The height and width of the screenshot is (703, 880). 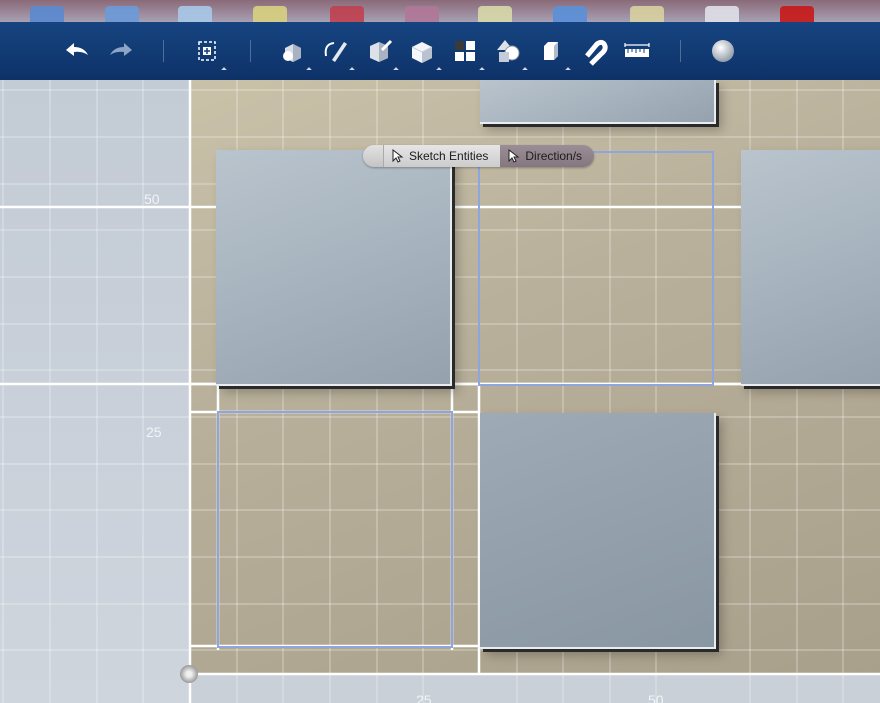 I want to click on construct-icon, so click(x=381, y=50).